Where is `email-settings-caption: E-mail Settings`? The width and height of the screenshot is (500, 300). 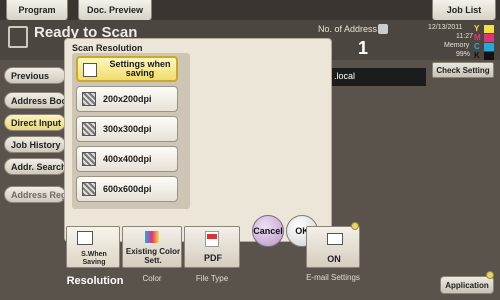 email-settings-caption: E-mail Settings is located at coordinates (333, 277).